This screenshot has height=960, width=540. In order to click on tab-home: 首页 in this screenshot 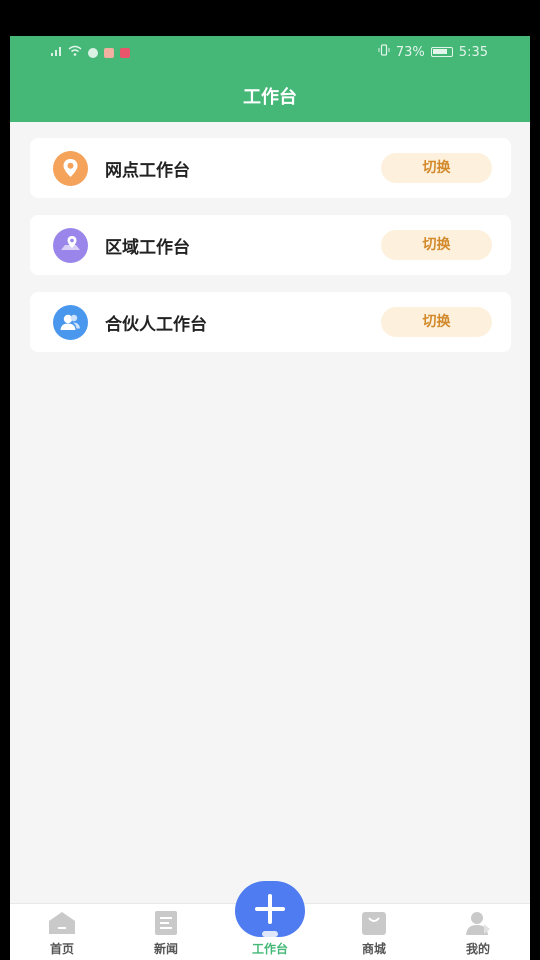, I will do `click(62, 932)`.